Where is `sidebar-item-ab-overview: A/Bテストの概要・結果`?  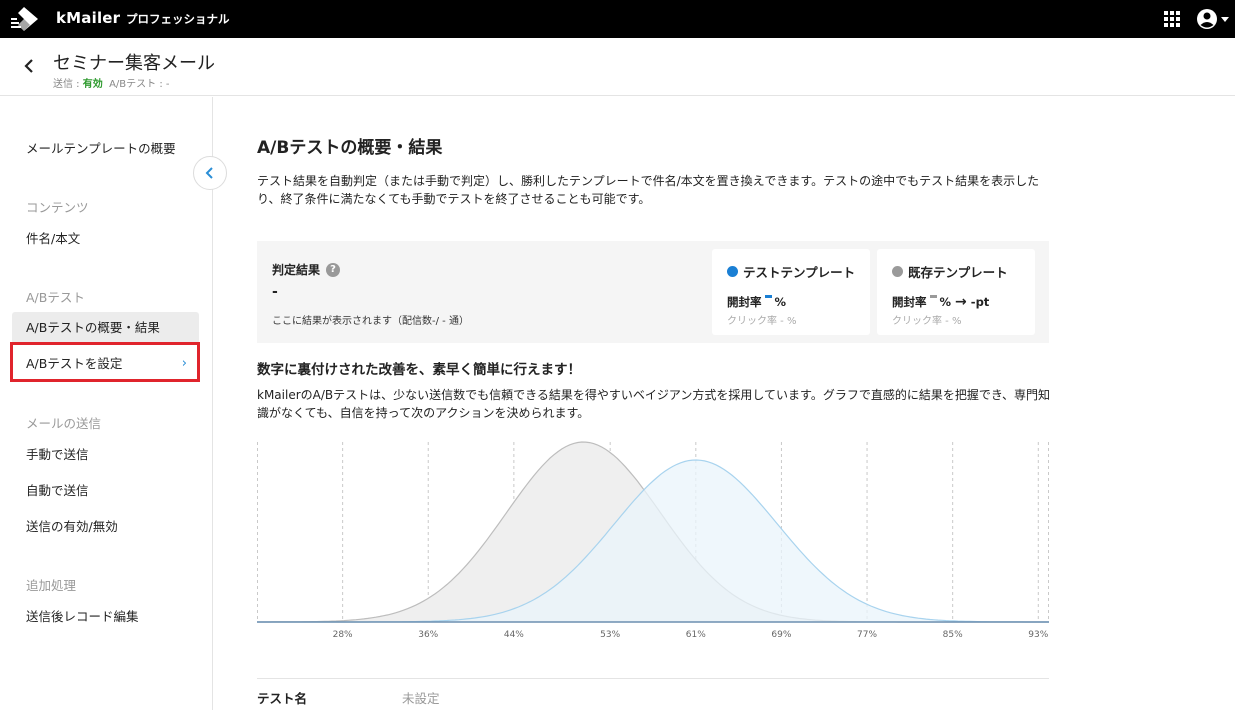
sidebar-item-ab-overview: A/Bテストの概要・結果 is located at coordinates (105, 328).